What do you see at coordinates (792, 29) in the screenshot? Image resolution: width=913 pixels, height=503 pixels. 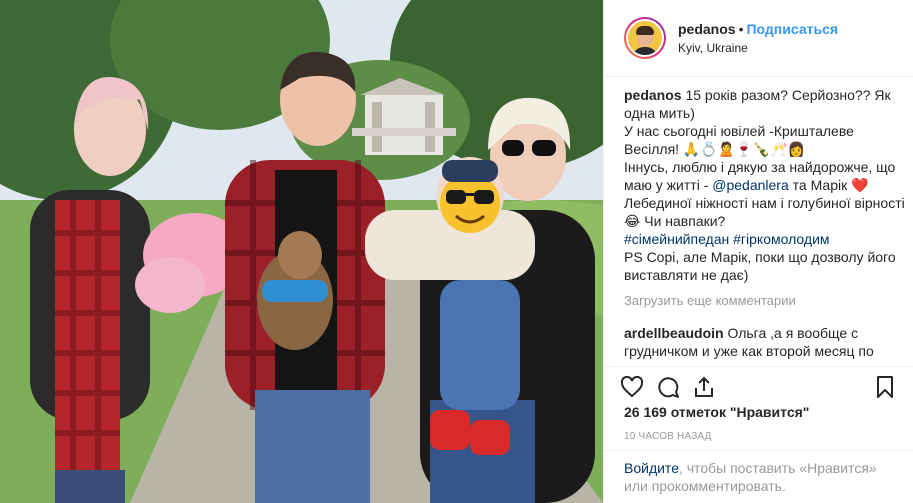 I see `follow-button: Подписаться` at bounding box center [792, 29].